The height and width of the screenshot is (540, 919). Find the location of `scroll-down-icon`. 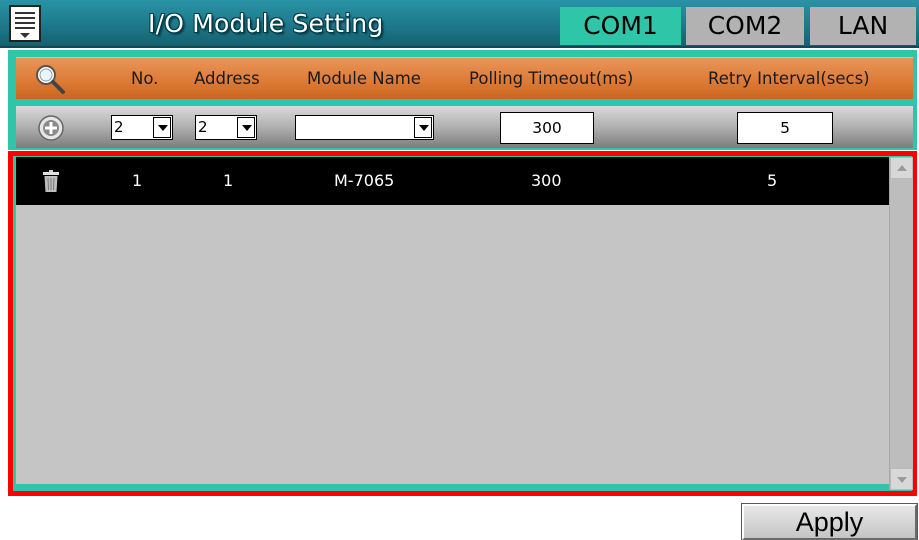

scroll-down-icon is located at coordinates (901, 479).